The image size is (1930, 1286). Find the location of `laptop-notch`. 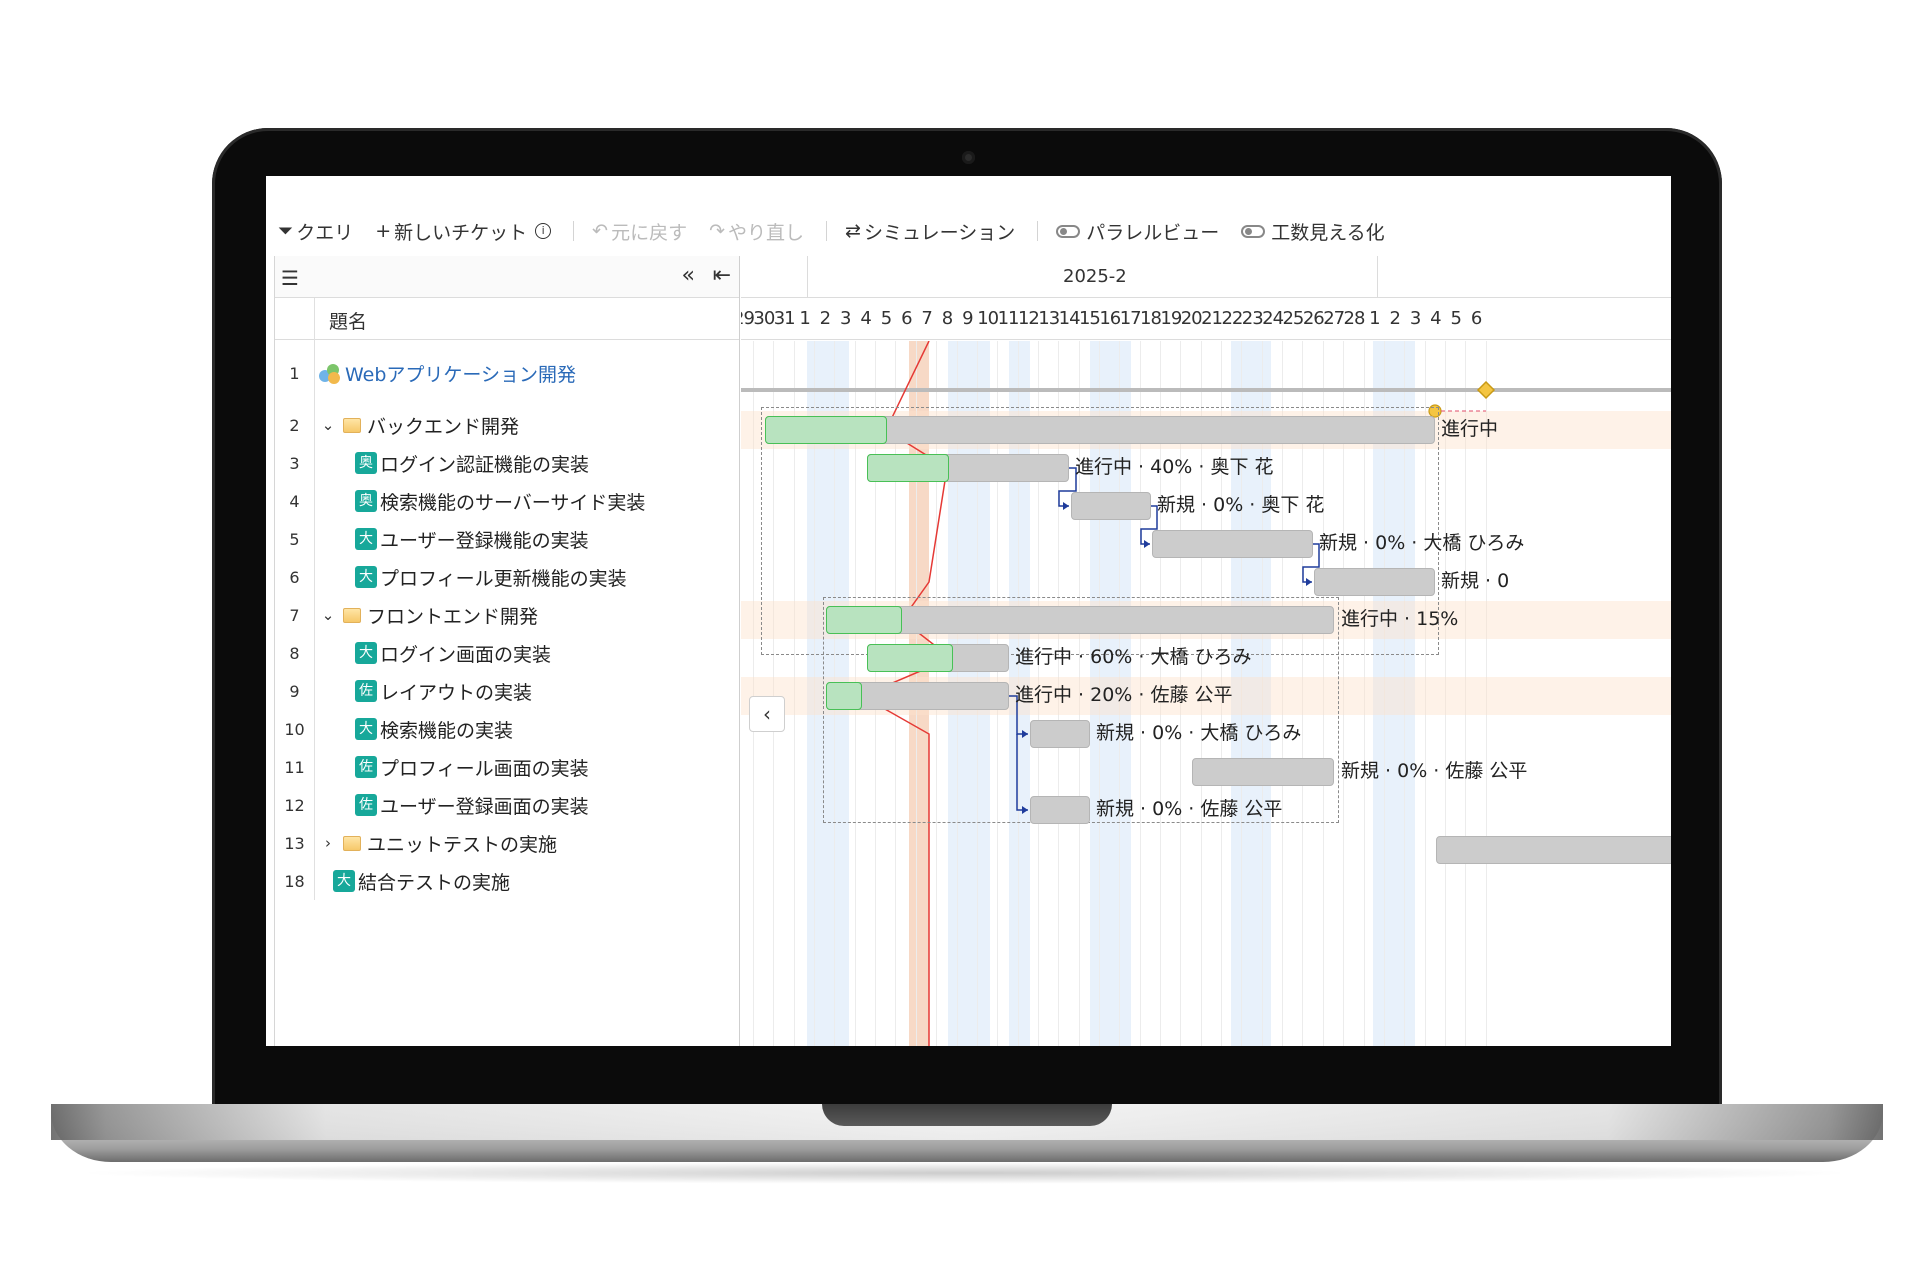

laptop-notch is located at coordinates (967, 1115).